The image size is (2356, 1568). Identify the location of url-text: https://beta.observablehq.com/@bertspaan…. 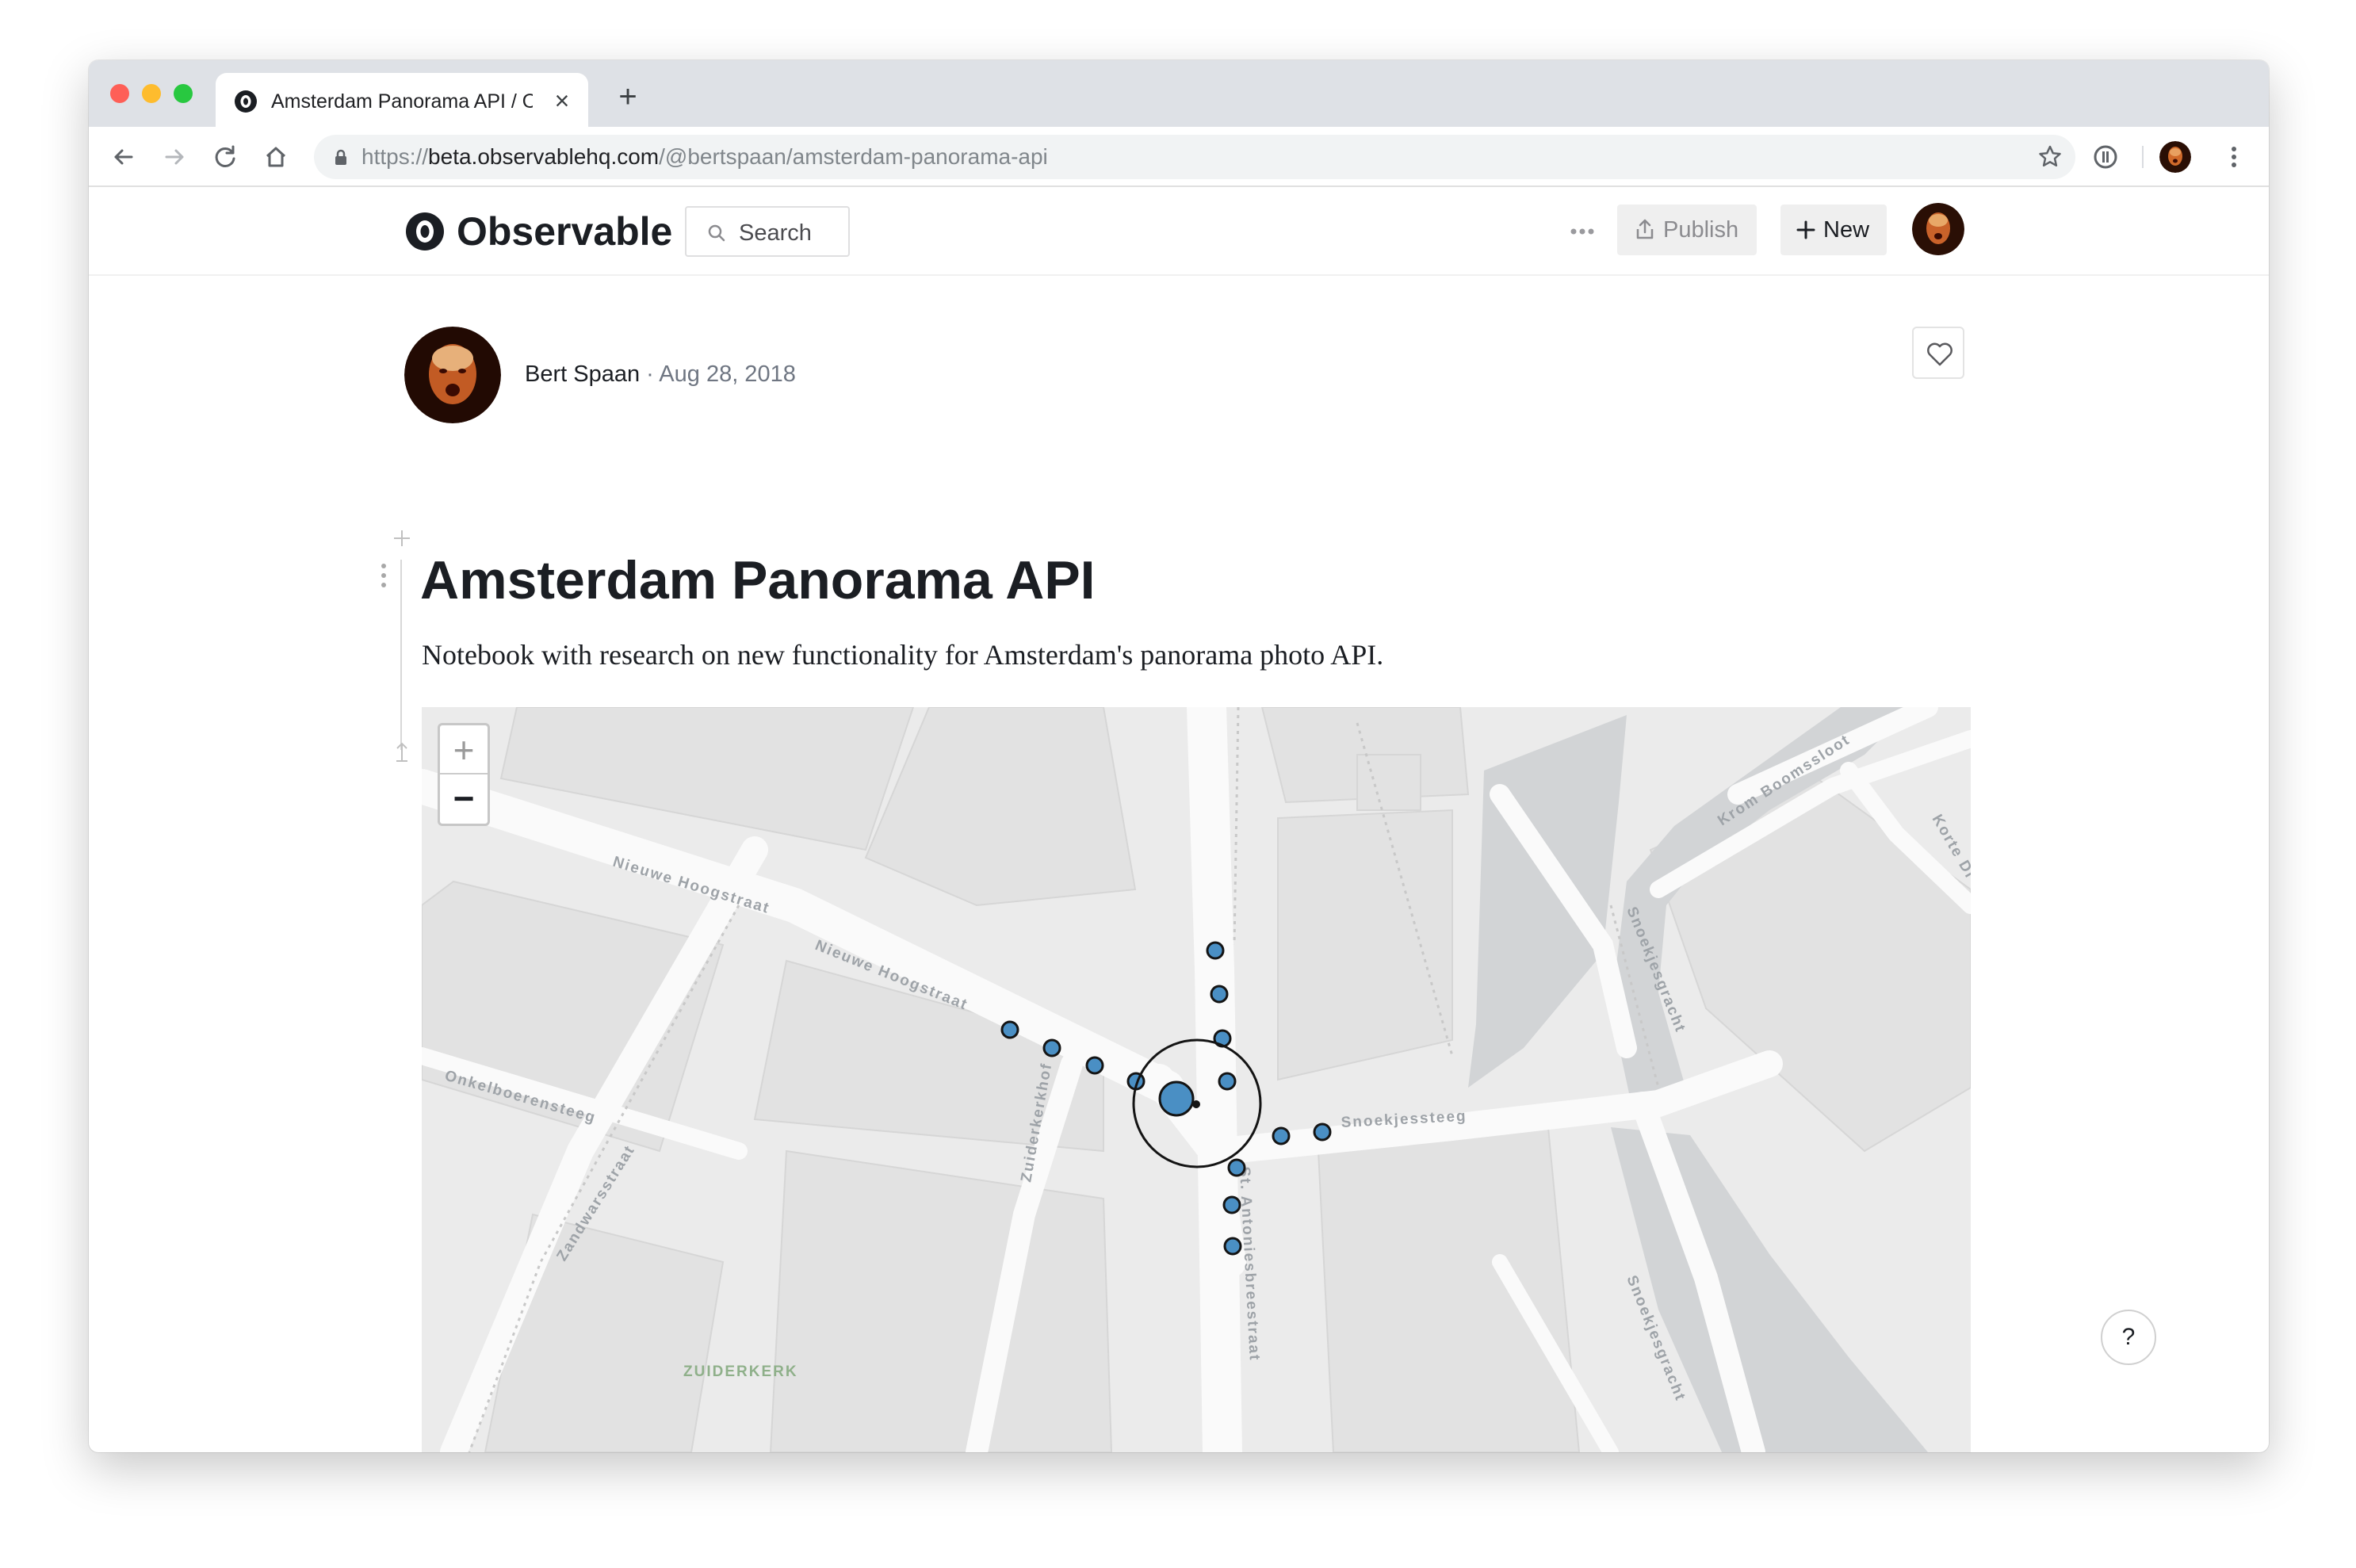
(704, 157).